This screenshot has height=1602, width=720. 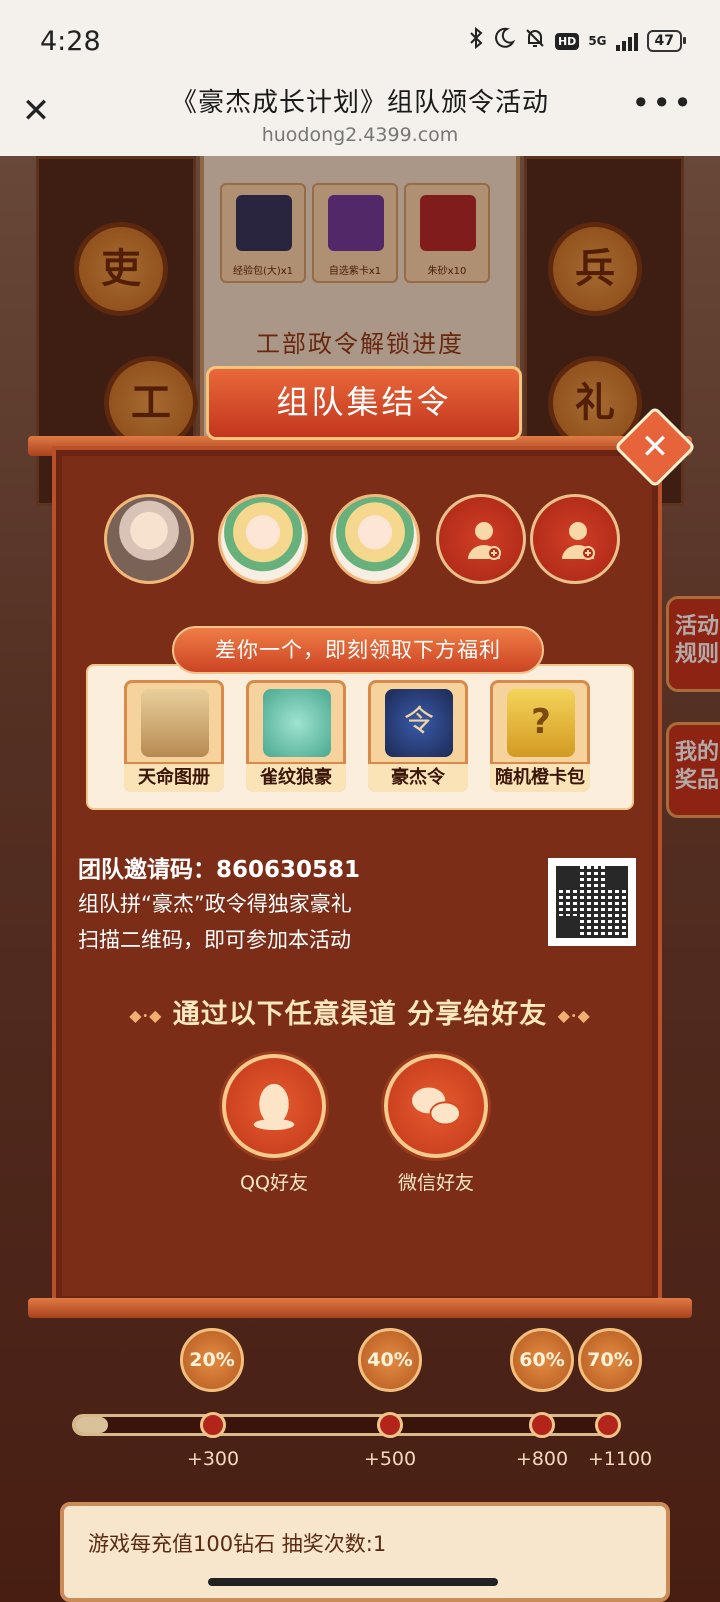 What do you see at coordinates (274, 1181) in the screenshot?
I see `share-qq-label: QQ好友` at bounding box center [274, 1181].